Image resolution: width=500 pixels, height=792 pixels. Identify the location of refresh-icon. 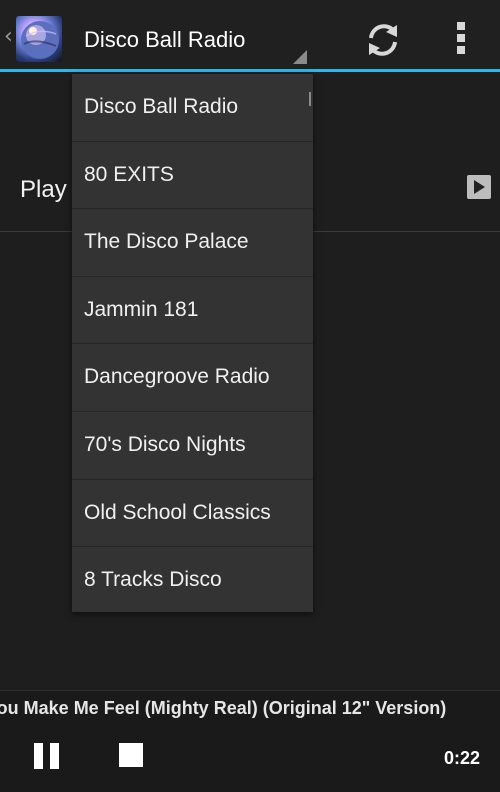
(383, 40).